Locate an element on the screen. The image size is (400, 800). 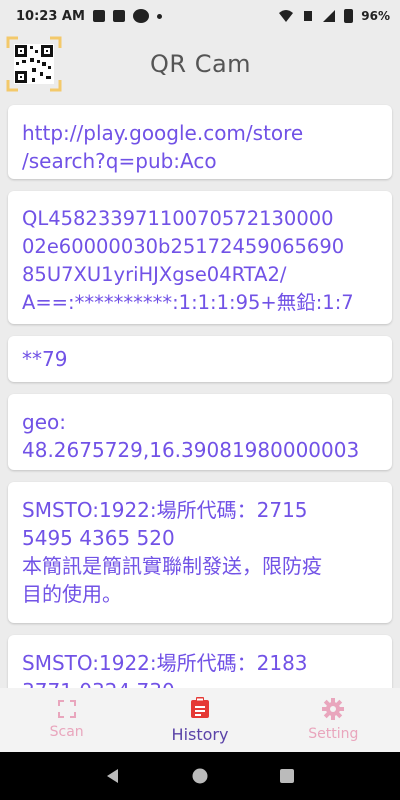
history-item: SMSTO:1922:場所代碼：2183 3771 0324 730 is located at coordinates (200, 661).